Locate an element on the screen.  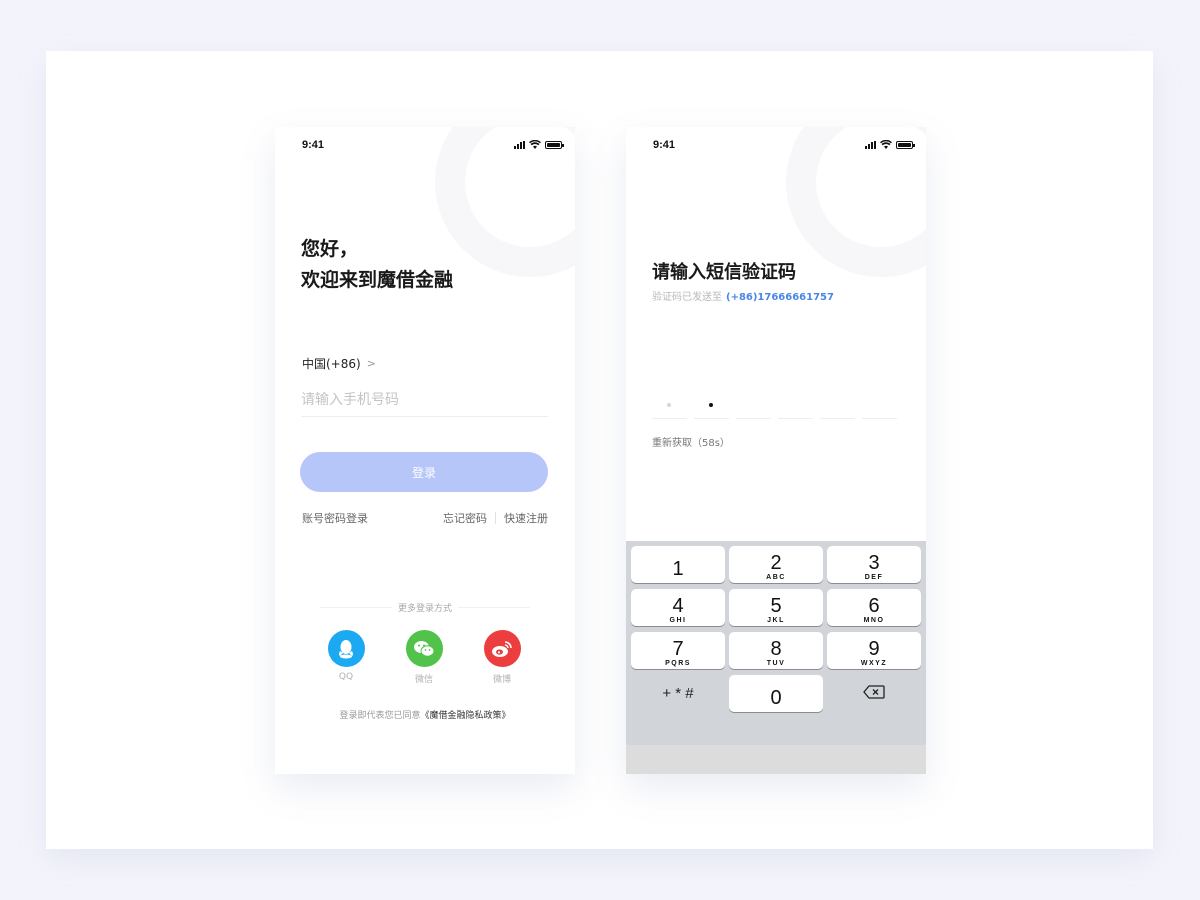
forgot-password-link: 忘记密码 is located at coordinates (465, 518).